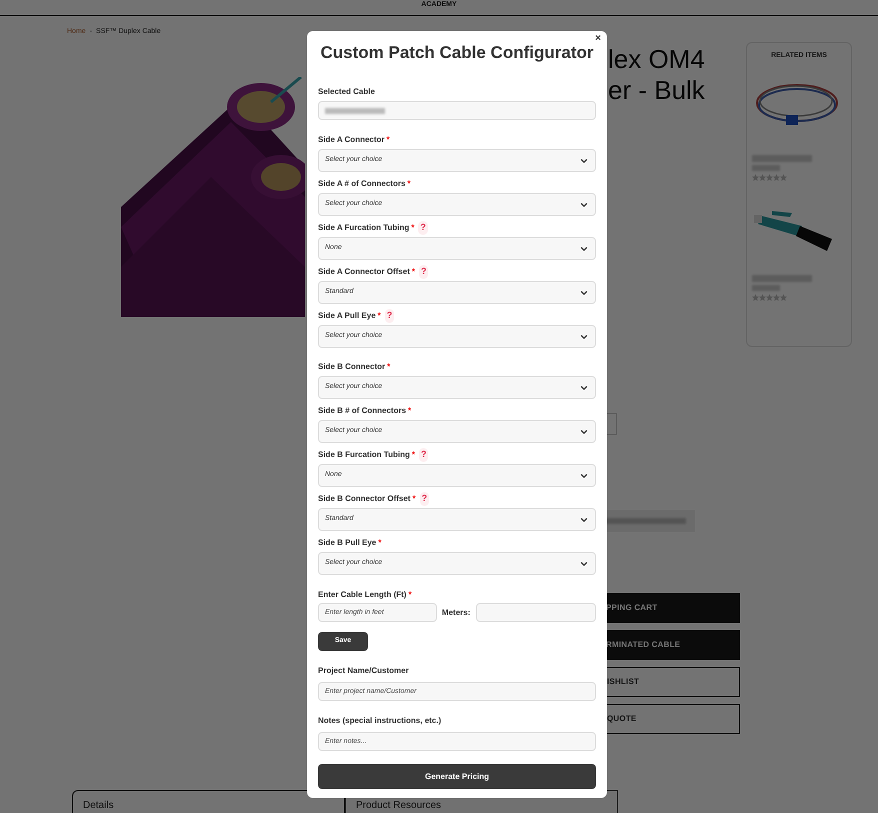 This screenshot has width=878, height=813. What do you see at coordinates (364, 455) in the screenshot?
I see `field-label: Side B Furcation Tubing` at bounding box center [364, 455].